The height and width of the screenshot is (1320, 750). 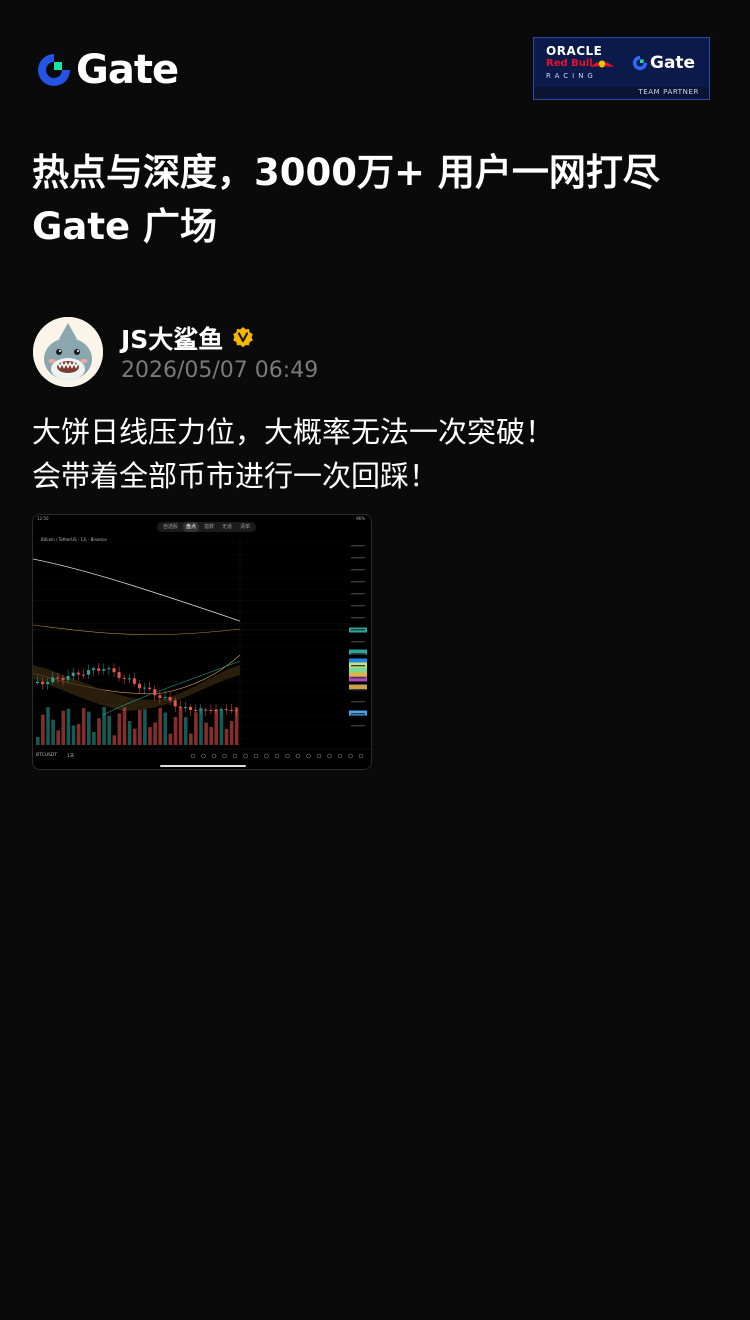 I want to click on headline-line-1: 热点与深度，3000万+ 用户一网打尽, so click(x=346, y=172).